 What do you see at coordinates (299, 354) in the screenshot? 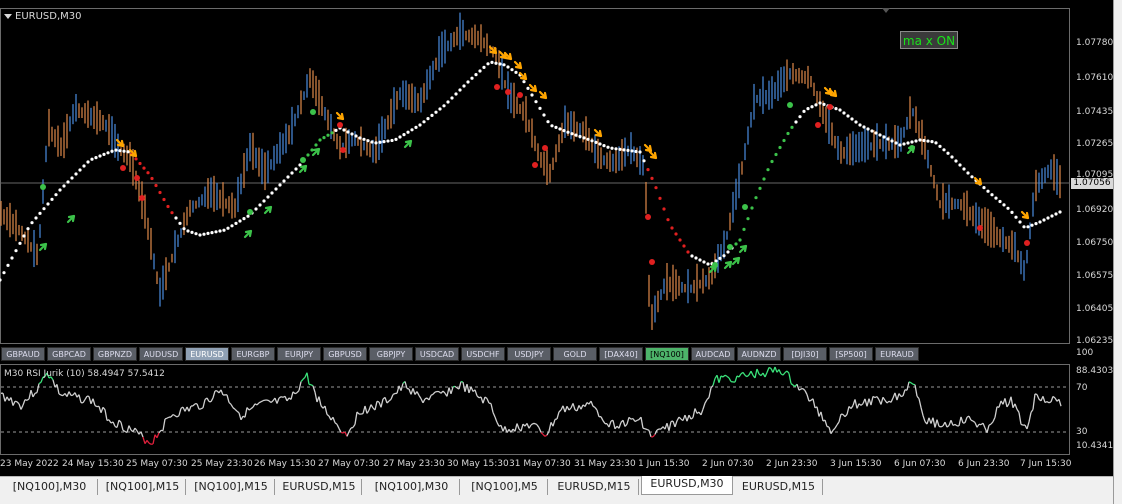
I see `symbol-button-eurjpy: EURJPY` at bounding box center [299, 354].